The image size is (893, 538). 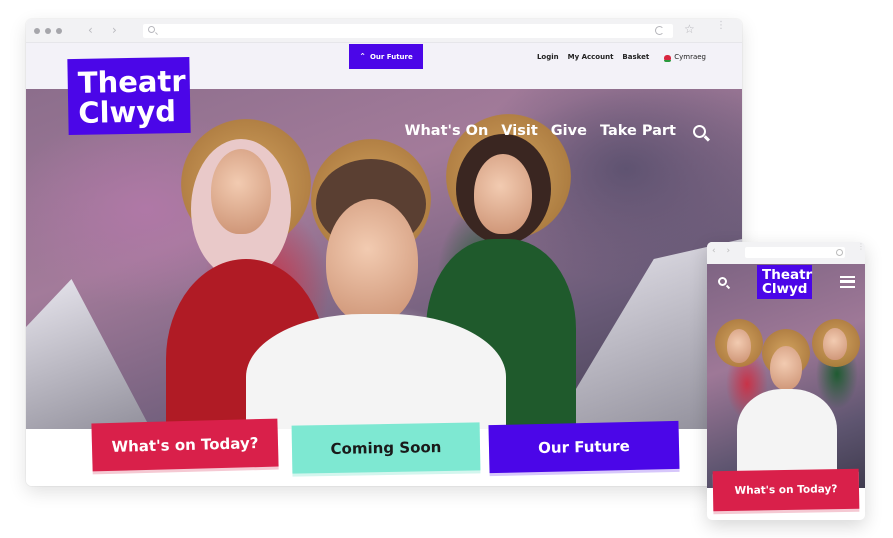 I want to click on bookmark-star-icon: ☆, so click(x=689, y=29).